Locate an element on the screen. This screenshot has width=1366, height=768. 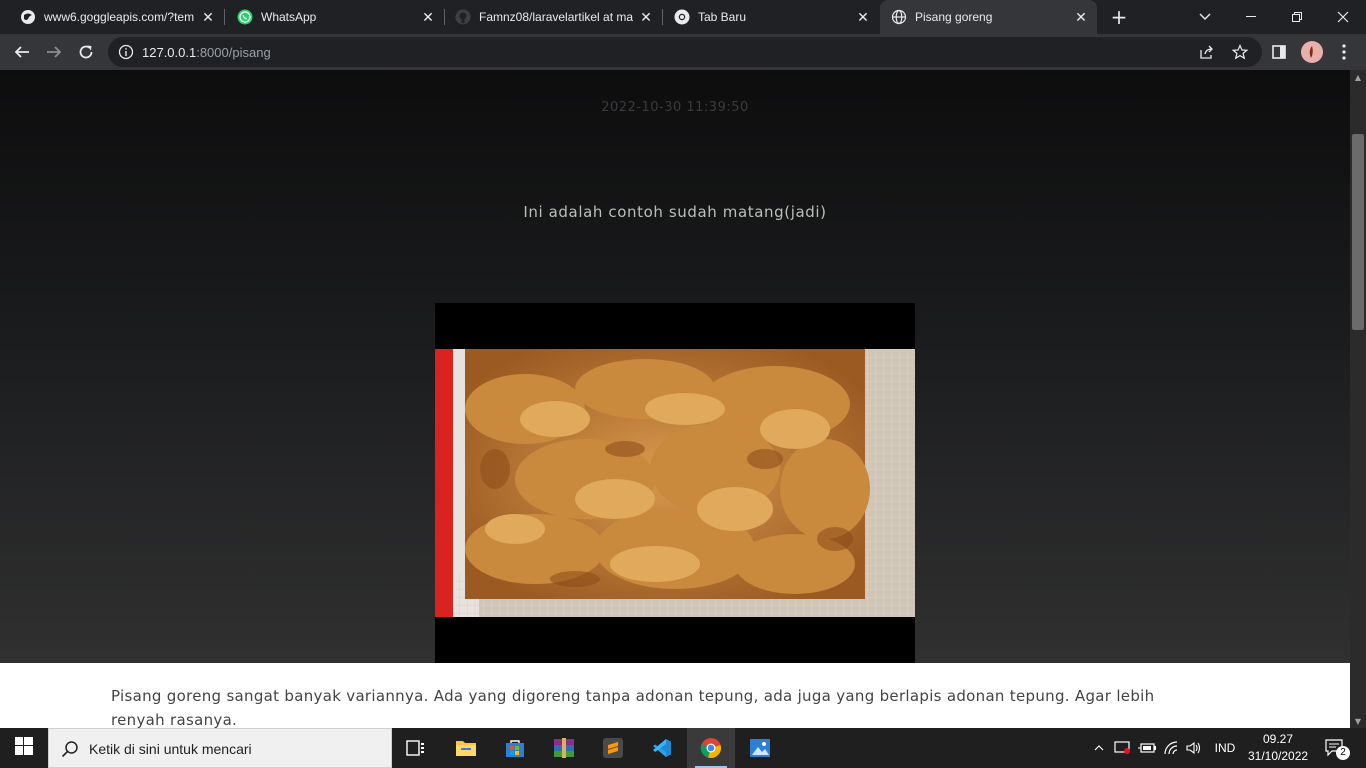
url-path: :8000/pisang is located at coordinates (233, 52).